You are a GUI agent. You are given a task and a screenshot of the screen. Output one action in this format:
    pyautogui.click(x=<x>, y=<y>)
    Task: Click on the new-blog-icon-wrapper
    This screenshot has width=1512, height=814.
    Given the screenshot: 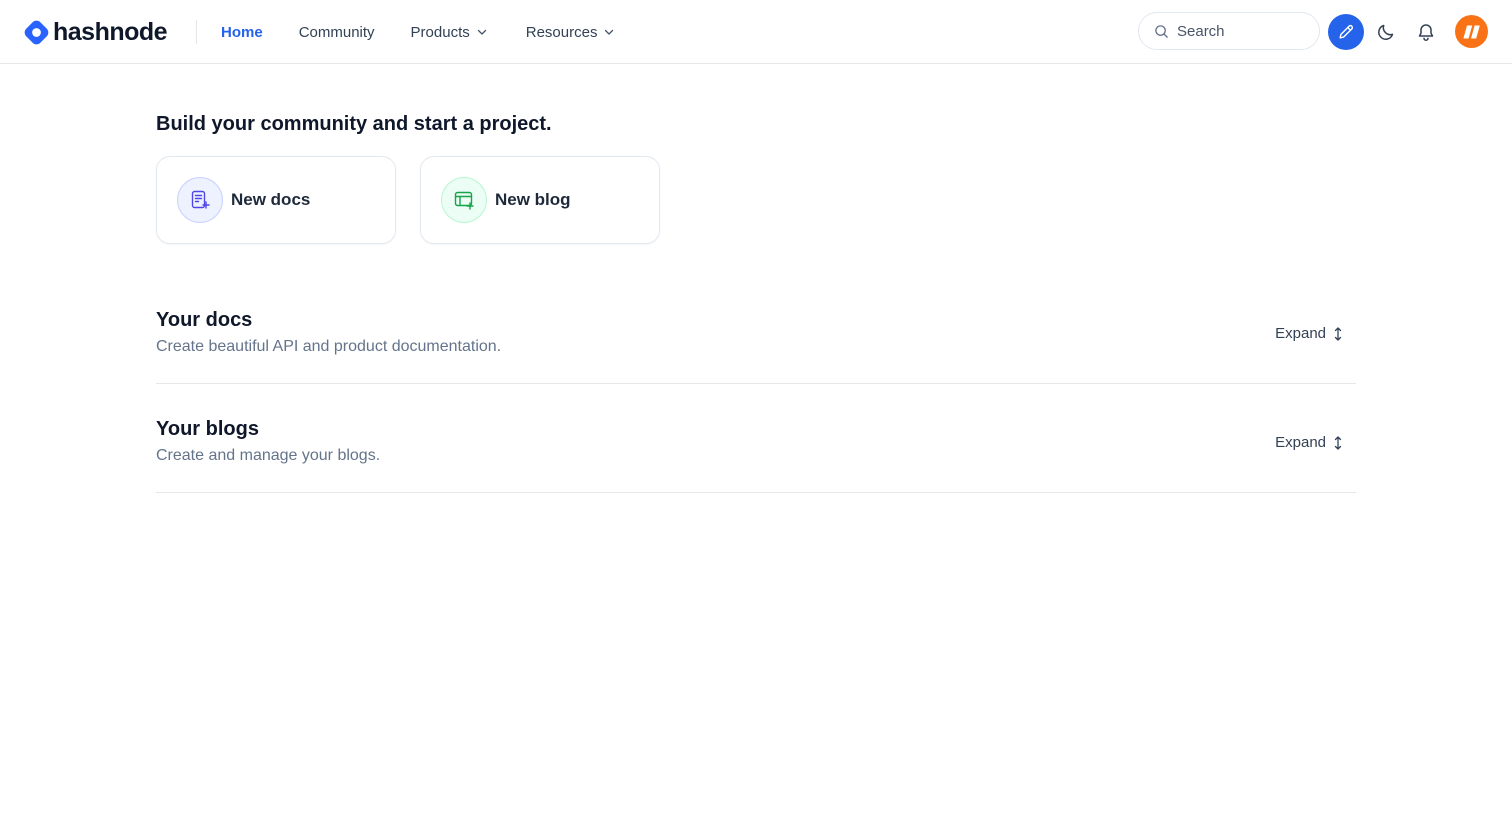 What is the action you would take?
    pyautogui.click(x=464, y=200)
    